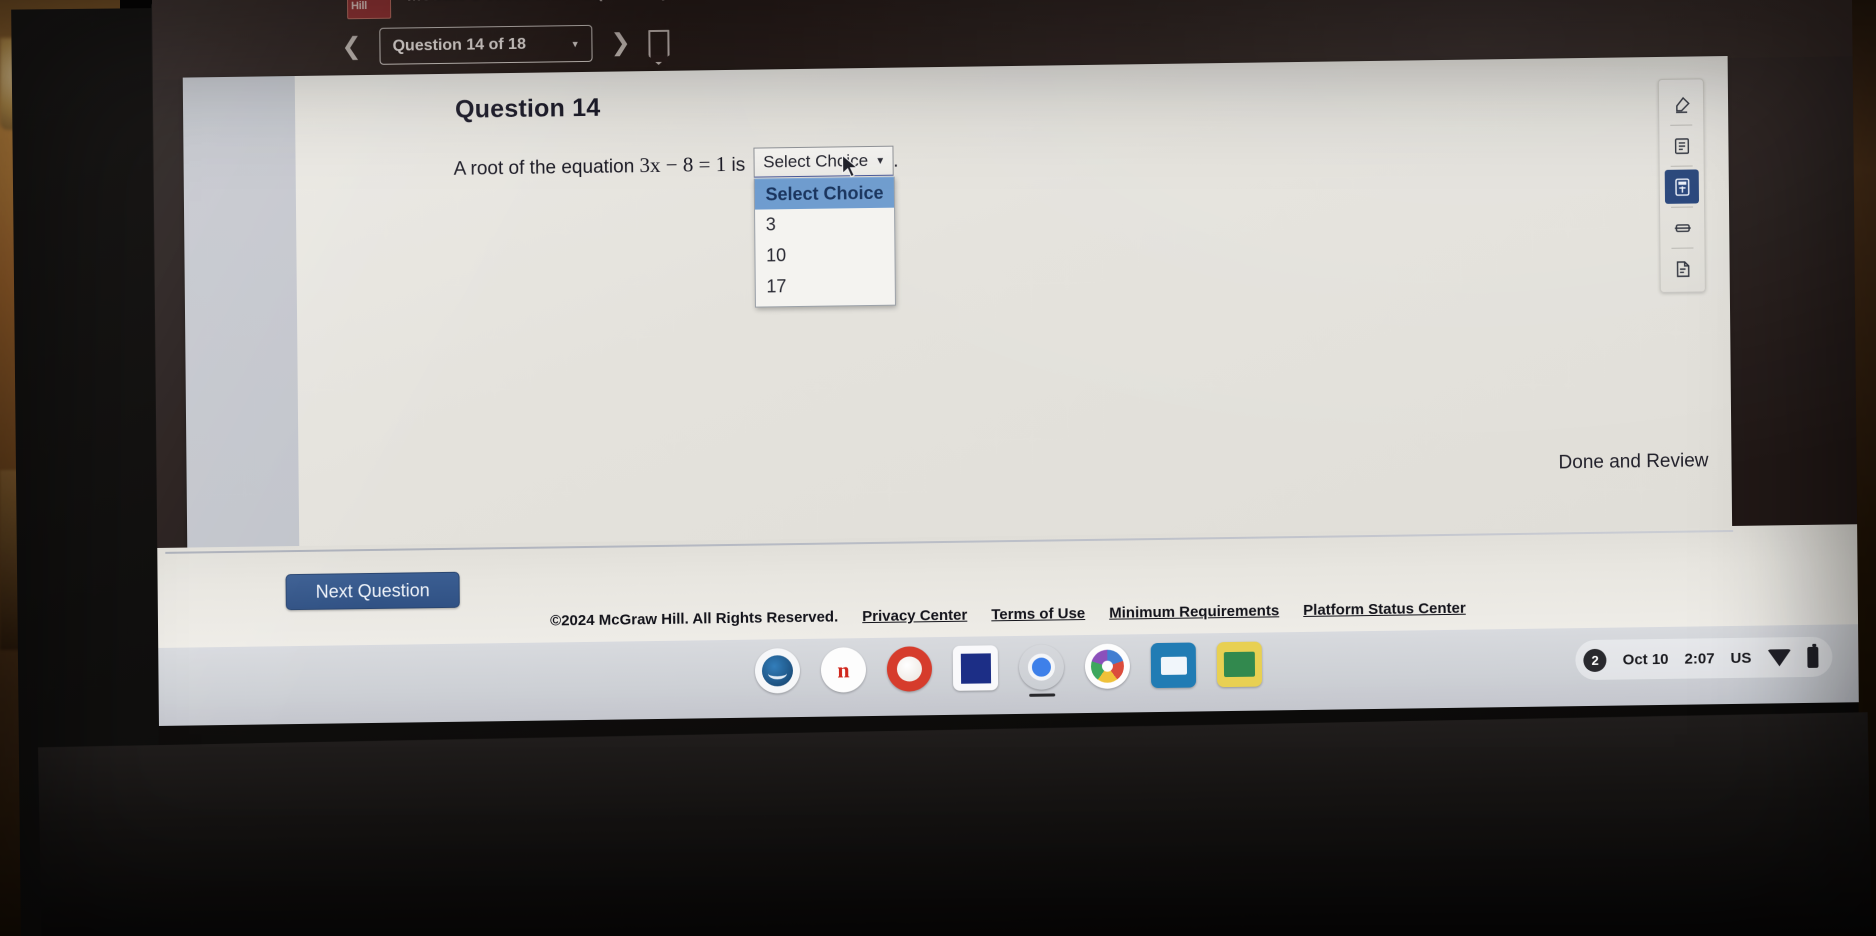 This screenshot has width=1876, height=936. What do you see at coordinates (1008, 669) in the screenshot?
I see `shelf-app-icons: n` at bounding box center [1008, 669].